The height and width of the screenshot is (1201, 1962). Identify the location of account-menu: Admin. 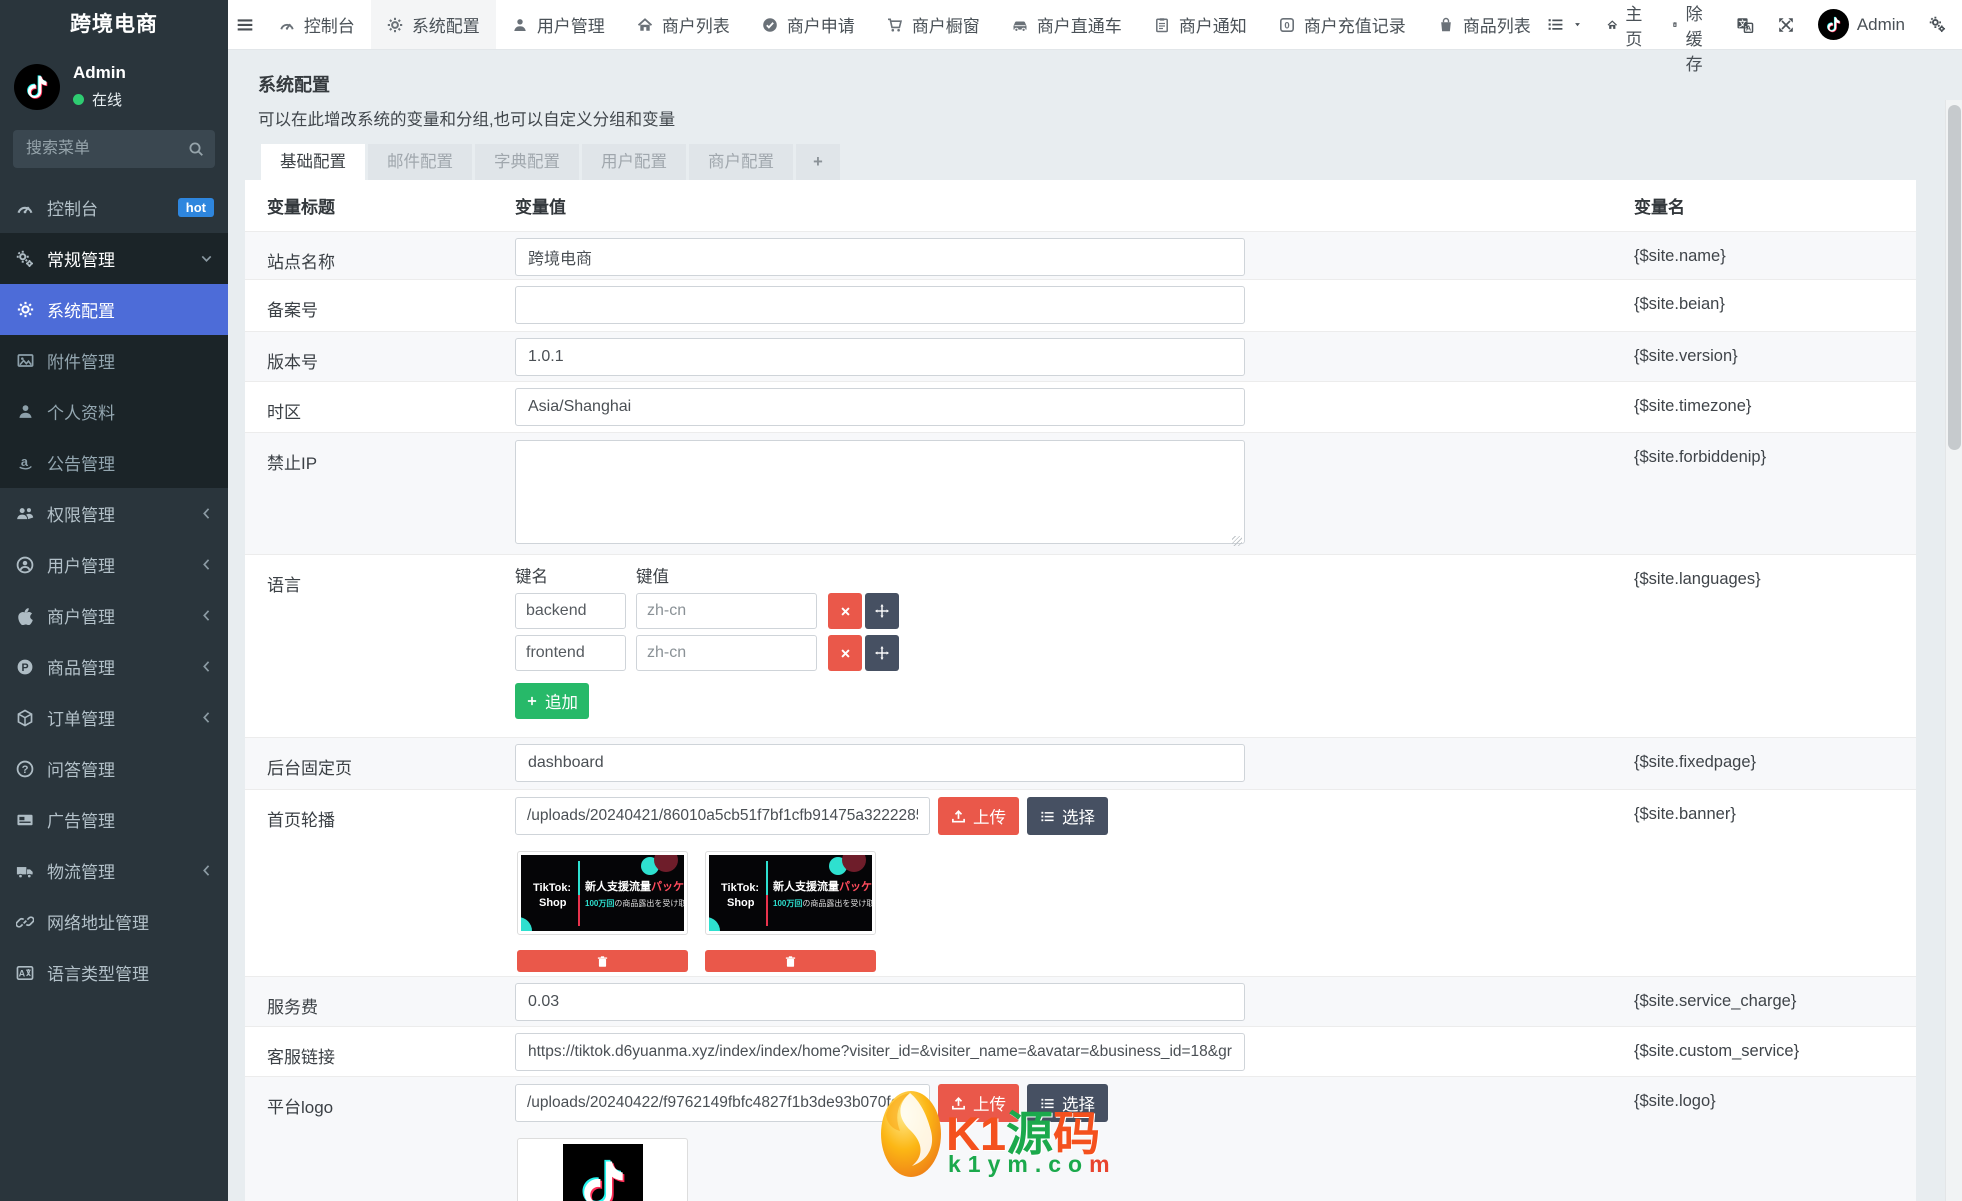
(1861, 24).